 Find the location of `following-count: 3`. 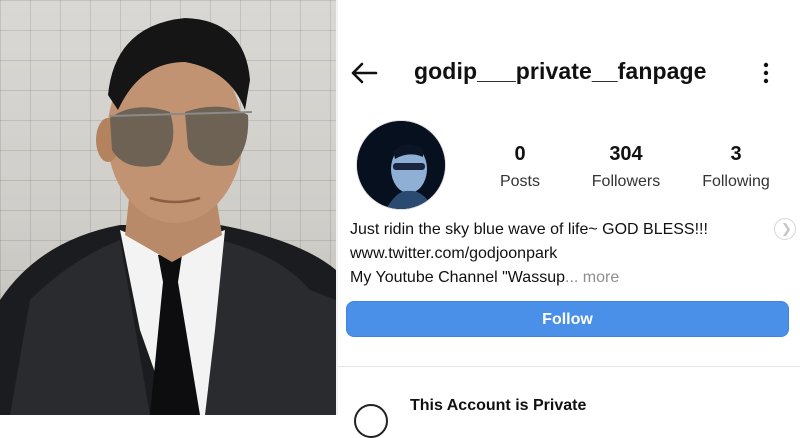

following-count: 3 is located at coordinates (736, 154).